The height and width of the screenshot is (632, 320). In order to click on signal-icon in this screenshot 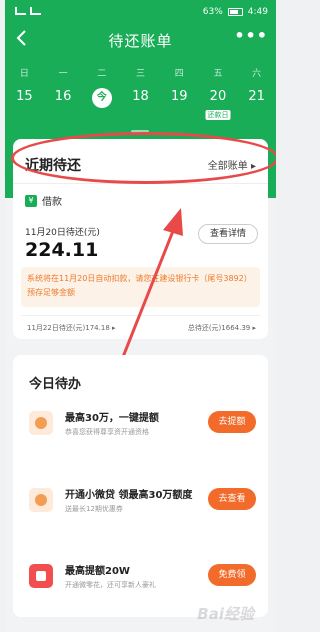, I will do `click(20, 11)`.